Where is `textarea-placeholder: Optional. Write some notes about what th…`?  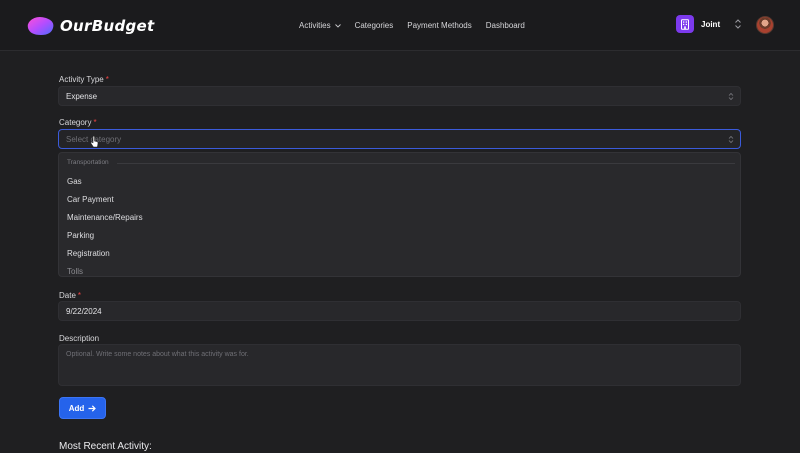
textarea-placeholder: Optional. Write some notes about what th… is located at coordinates (157, 354).